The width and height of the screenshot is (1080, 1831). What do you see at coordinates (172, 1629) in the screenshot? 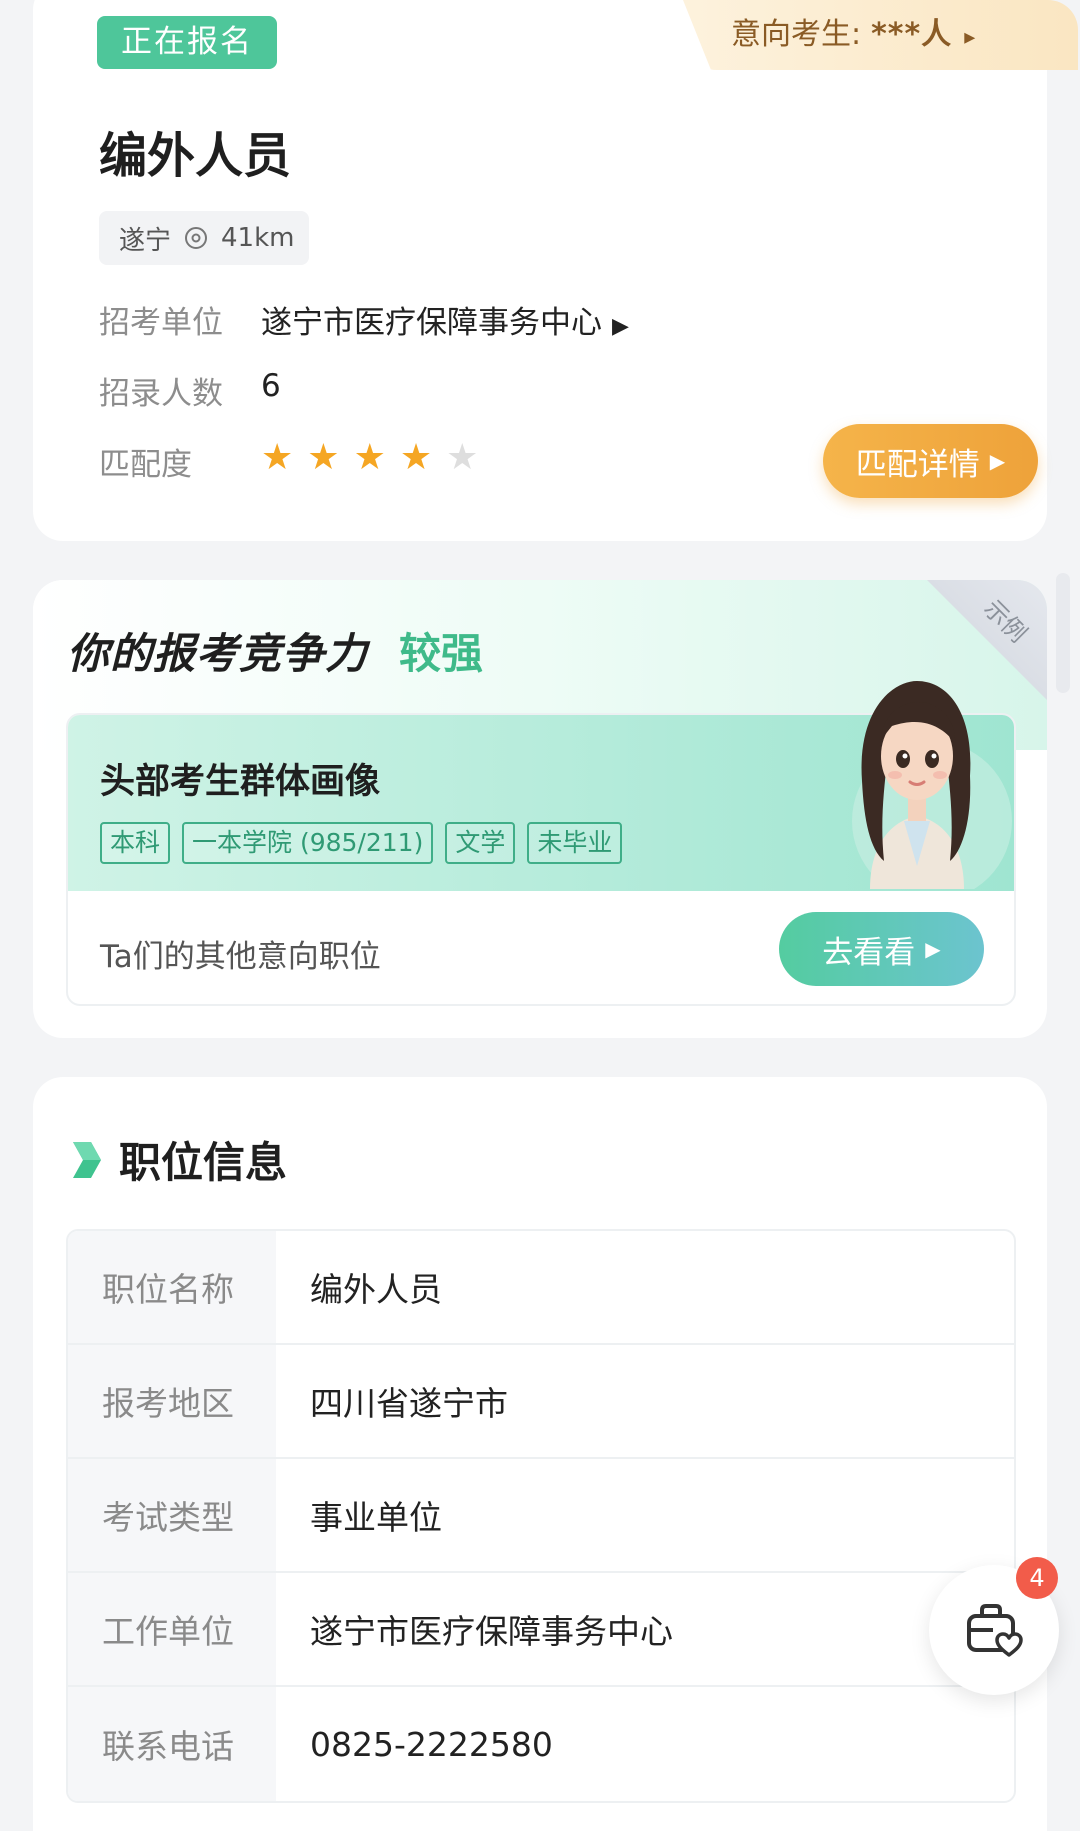
I see `row-key: 工作单位` at bounding box center [172, 1629].